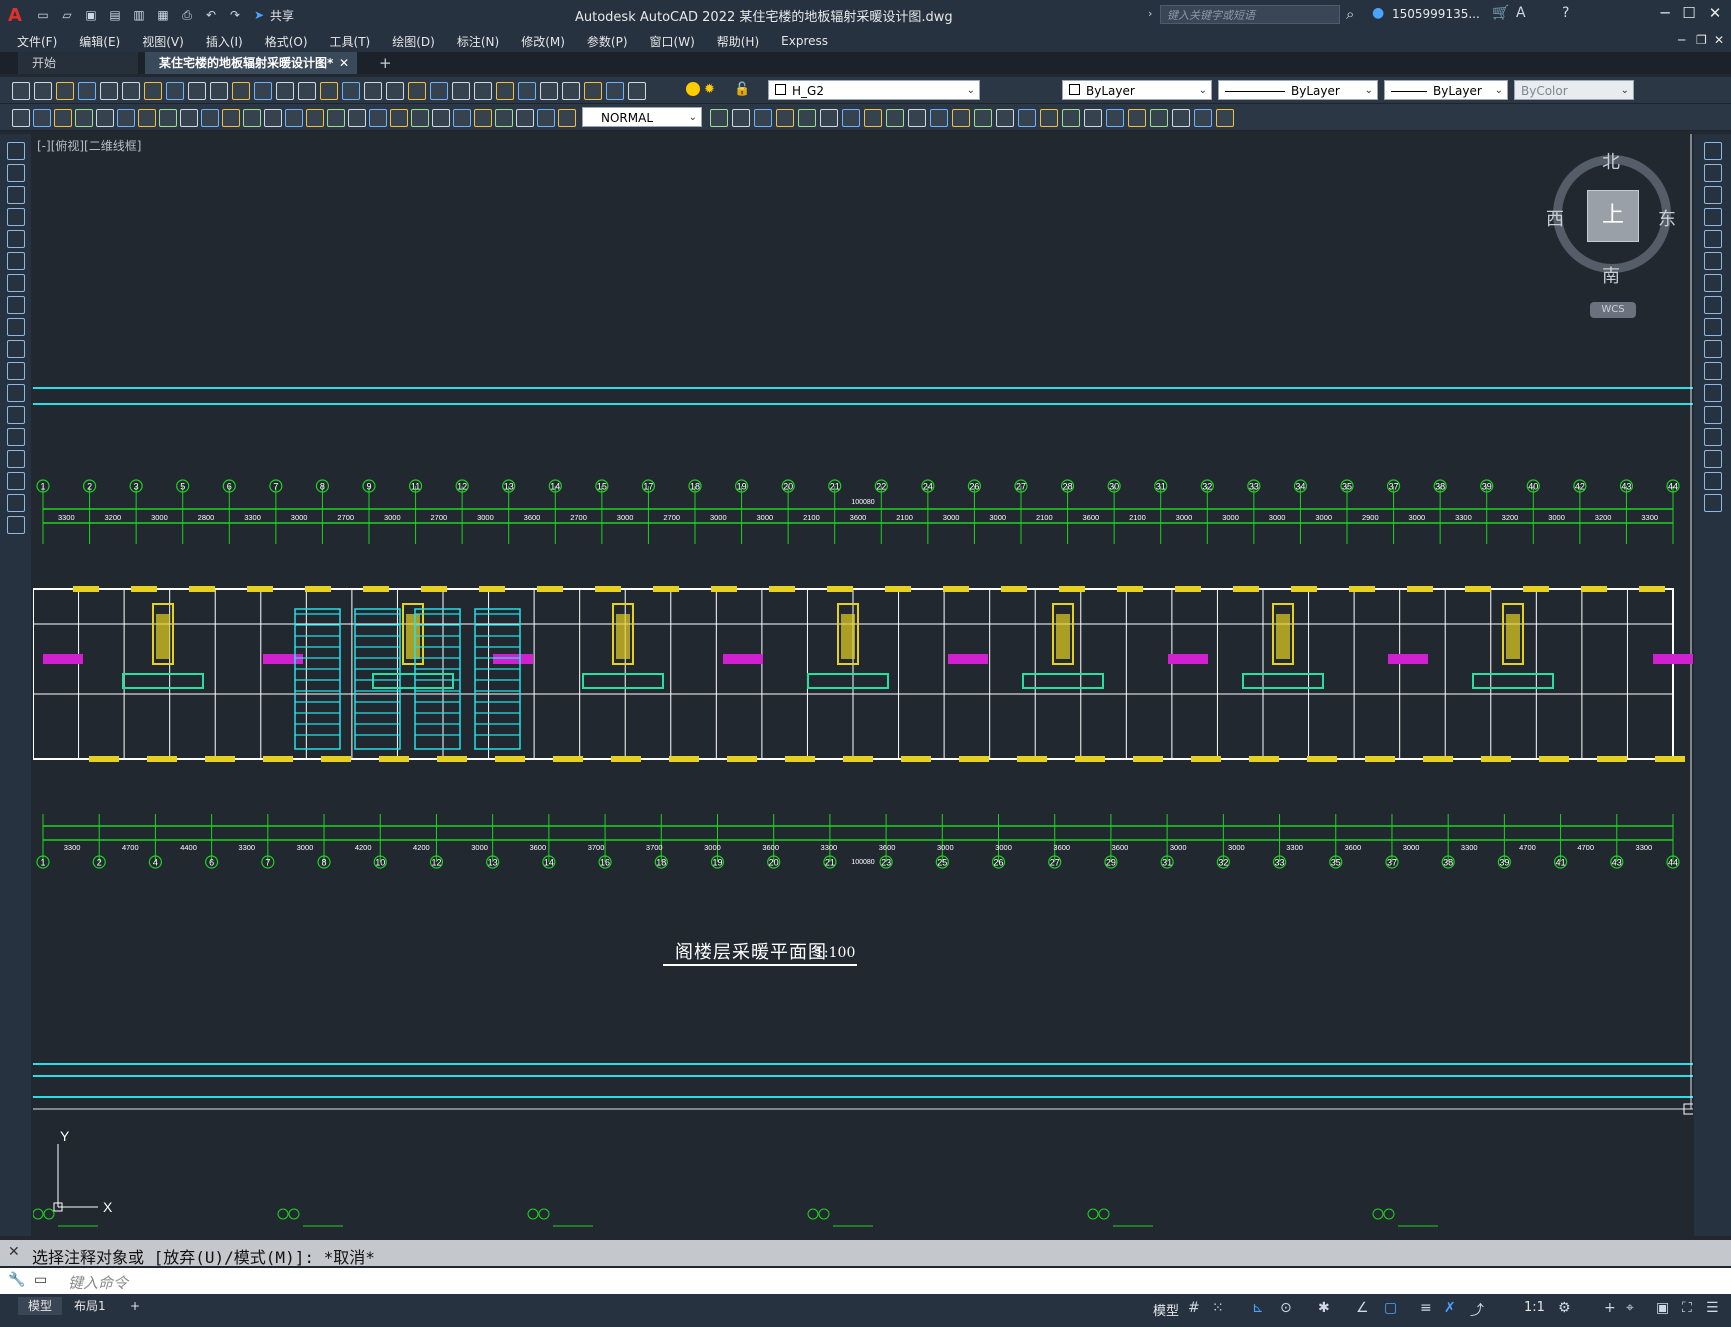 The width and height of the screenshot is (1731, 1327). I want to click on compass-east: 东, so click(1667, 218).